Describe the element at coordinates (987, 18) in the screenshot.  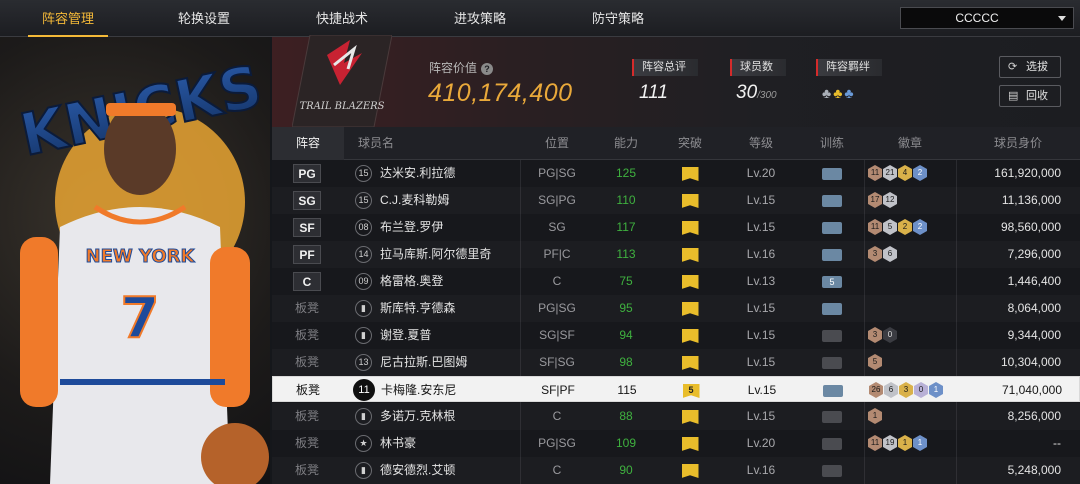
I see `team-select: CCCCC` at that location.